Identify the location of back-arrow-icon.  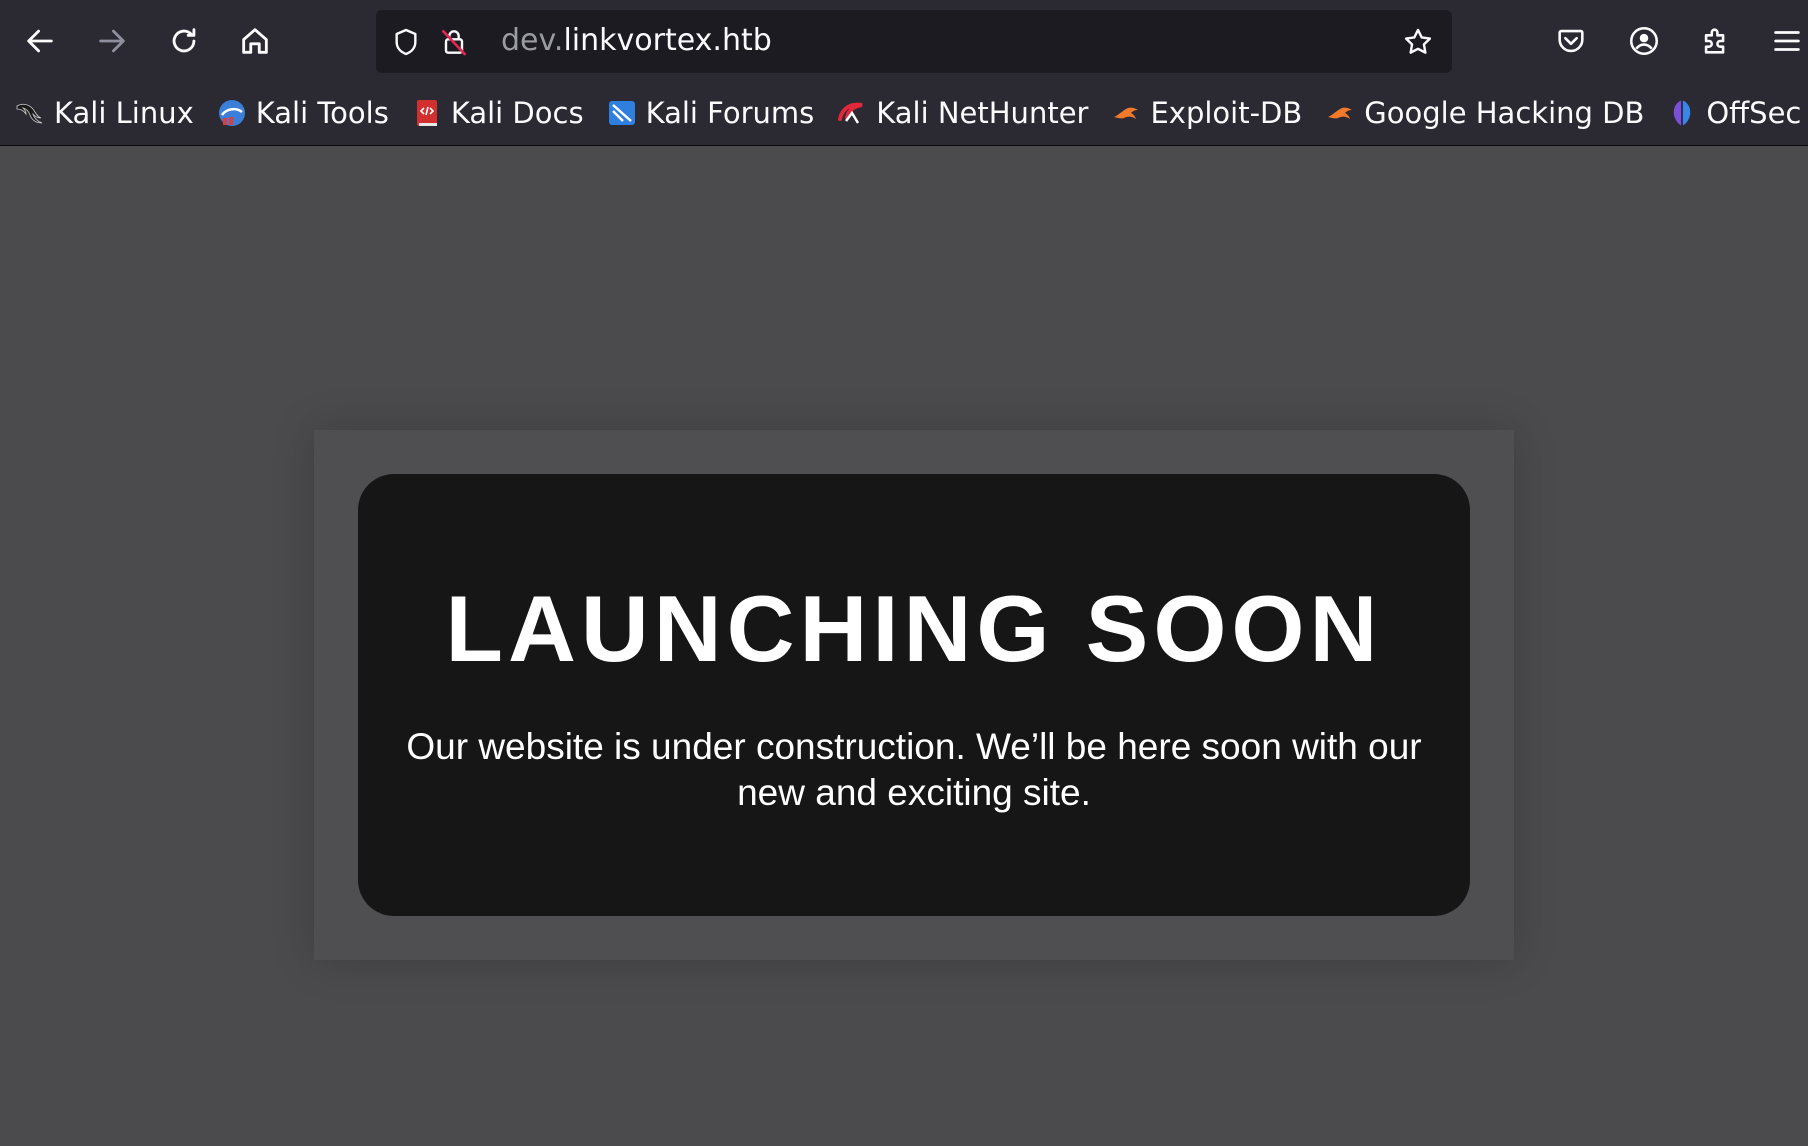
(40, 41).